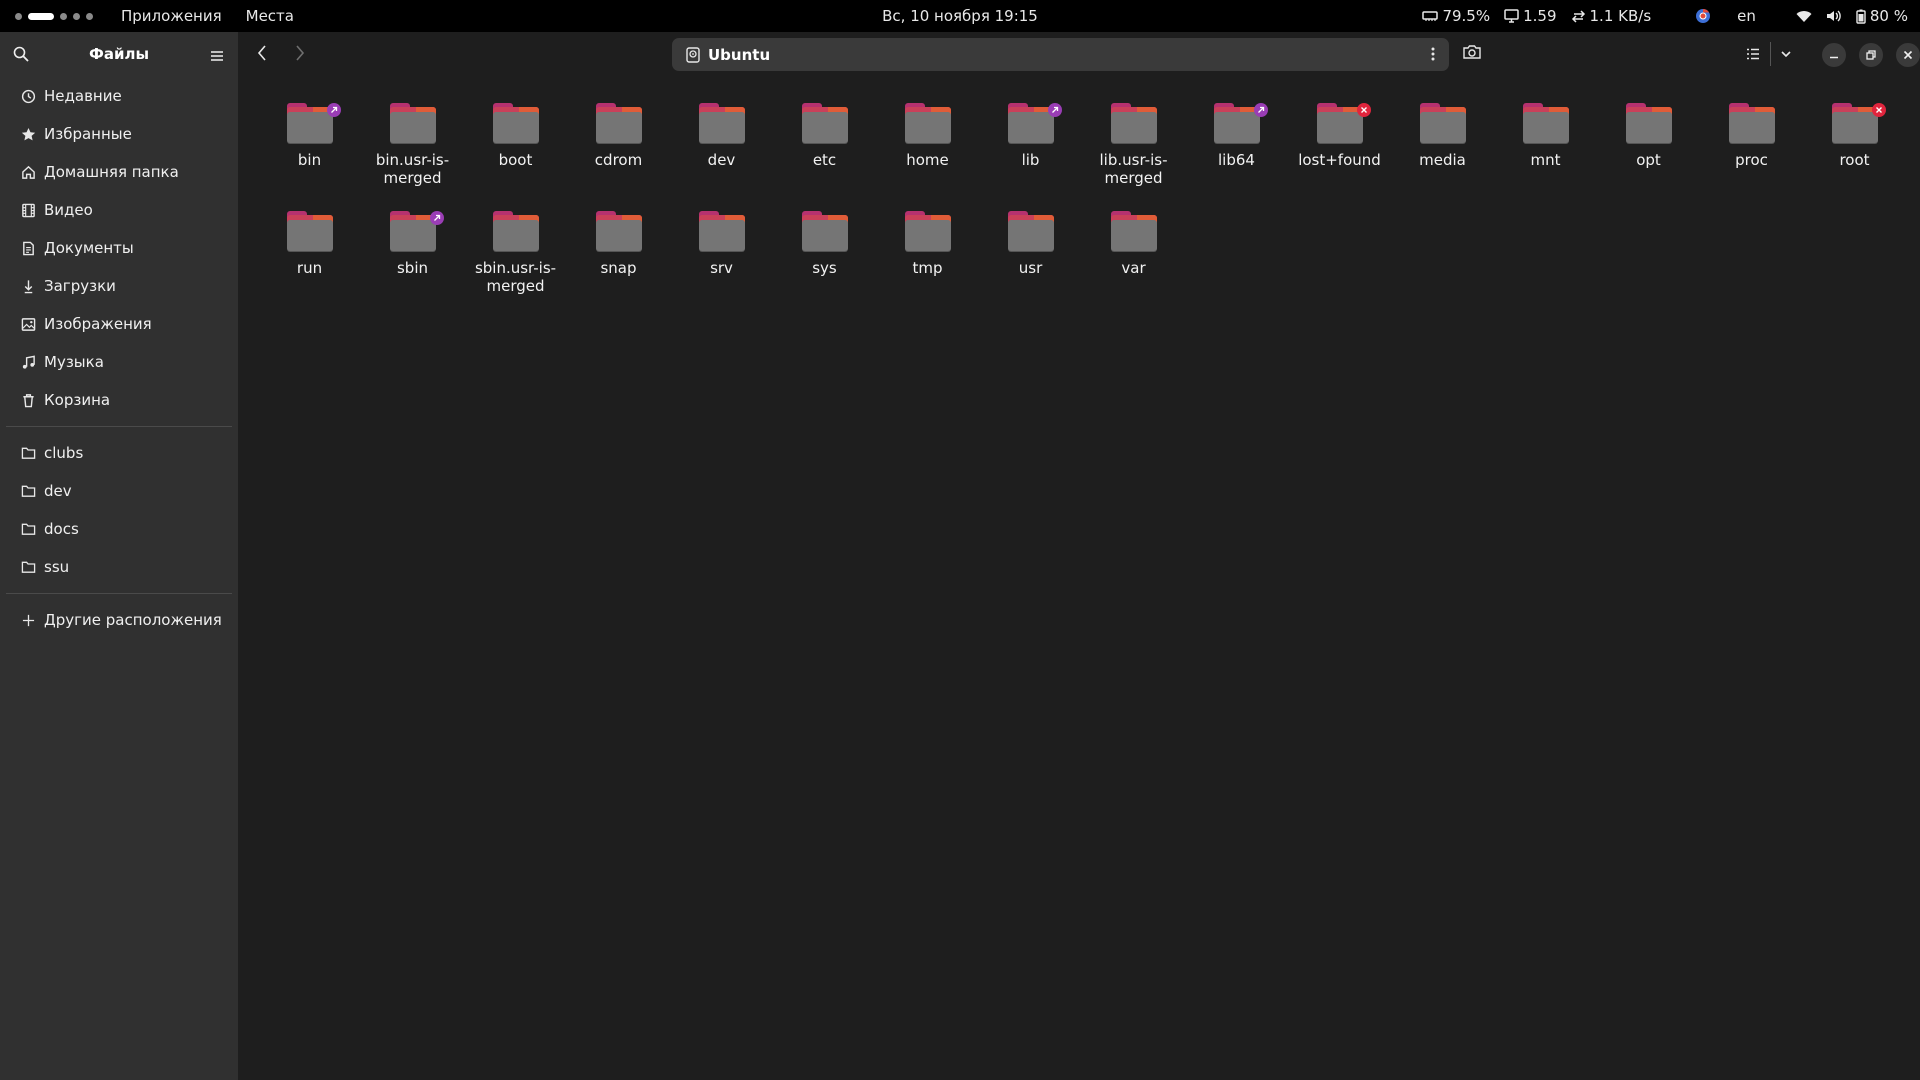  I want to click on sidebar-item-label: Недавние, so click(83, 96).